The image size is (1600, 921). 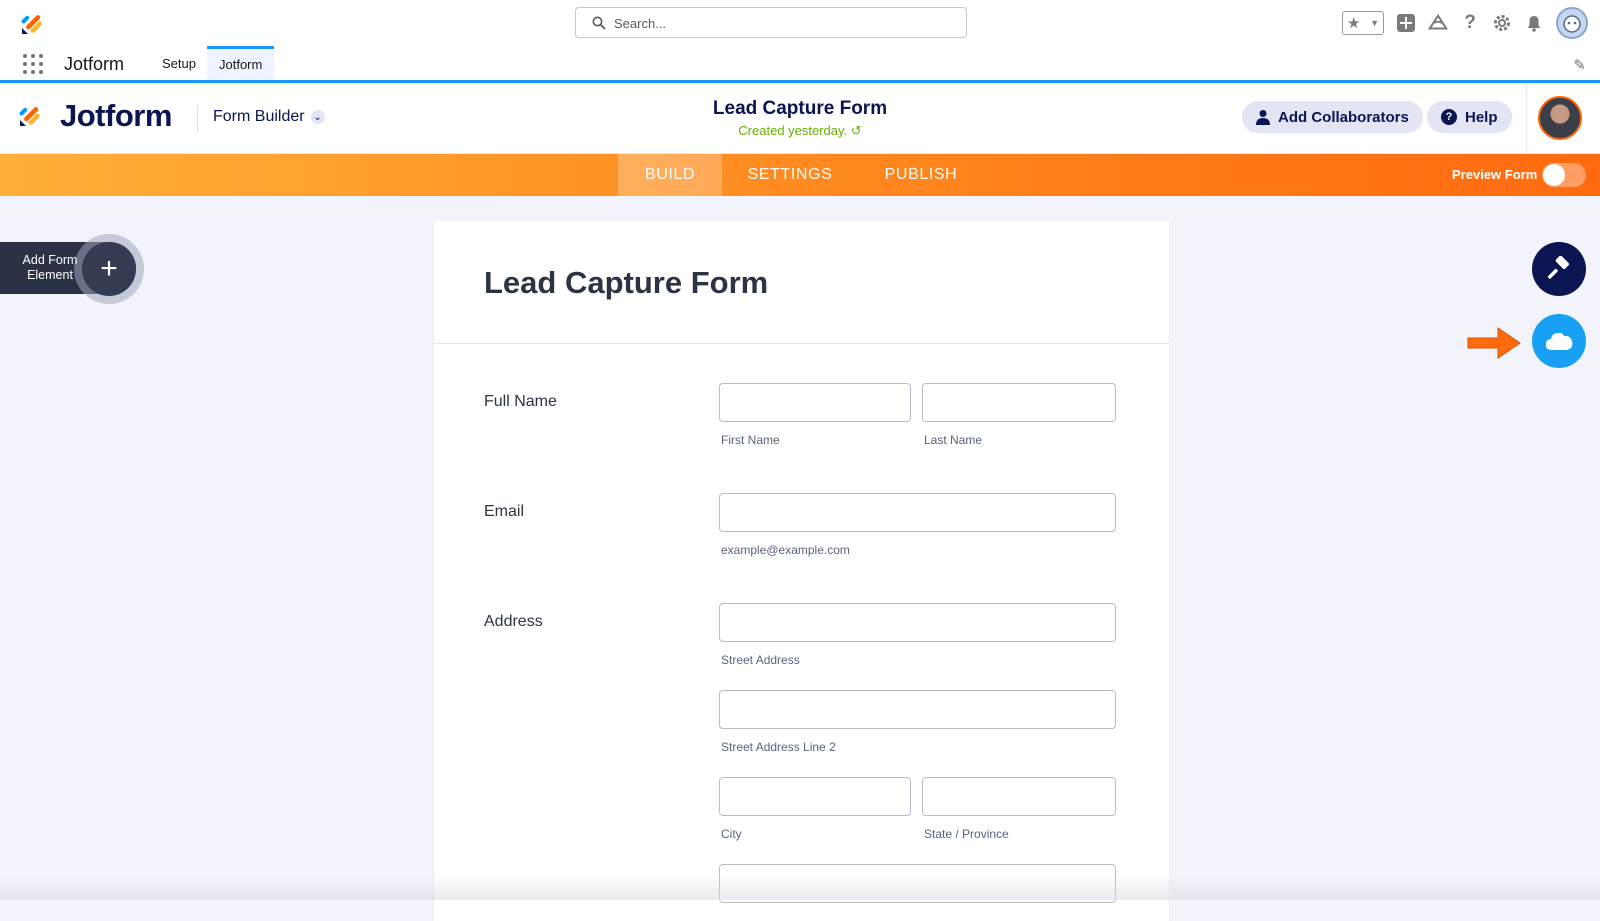 I want to click on chevron-down-icon: ▼, so click(x=1374, y=23).